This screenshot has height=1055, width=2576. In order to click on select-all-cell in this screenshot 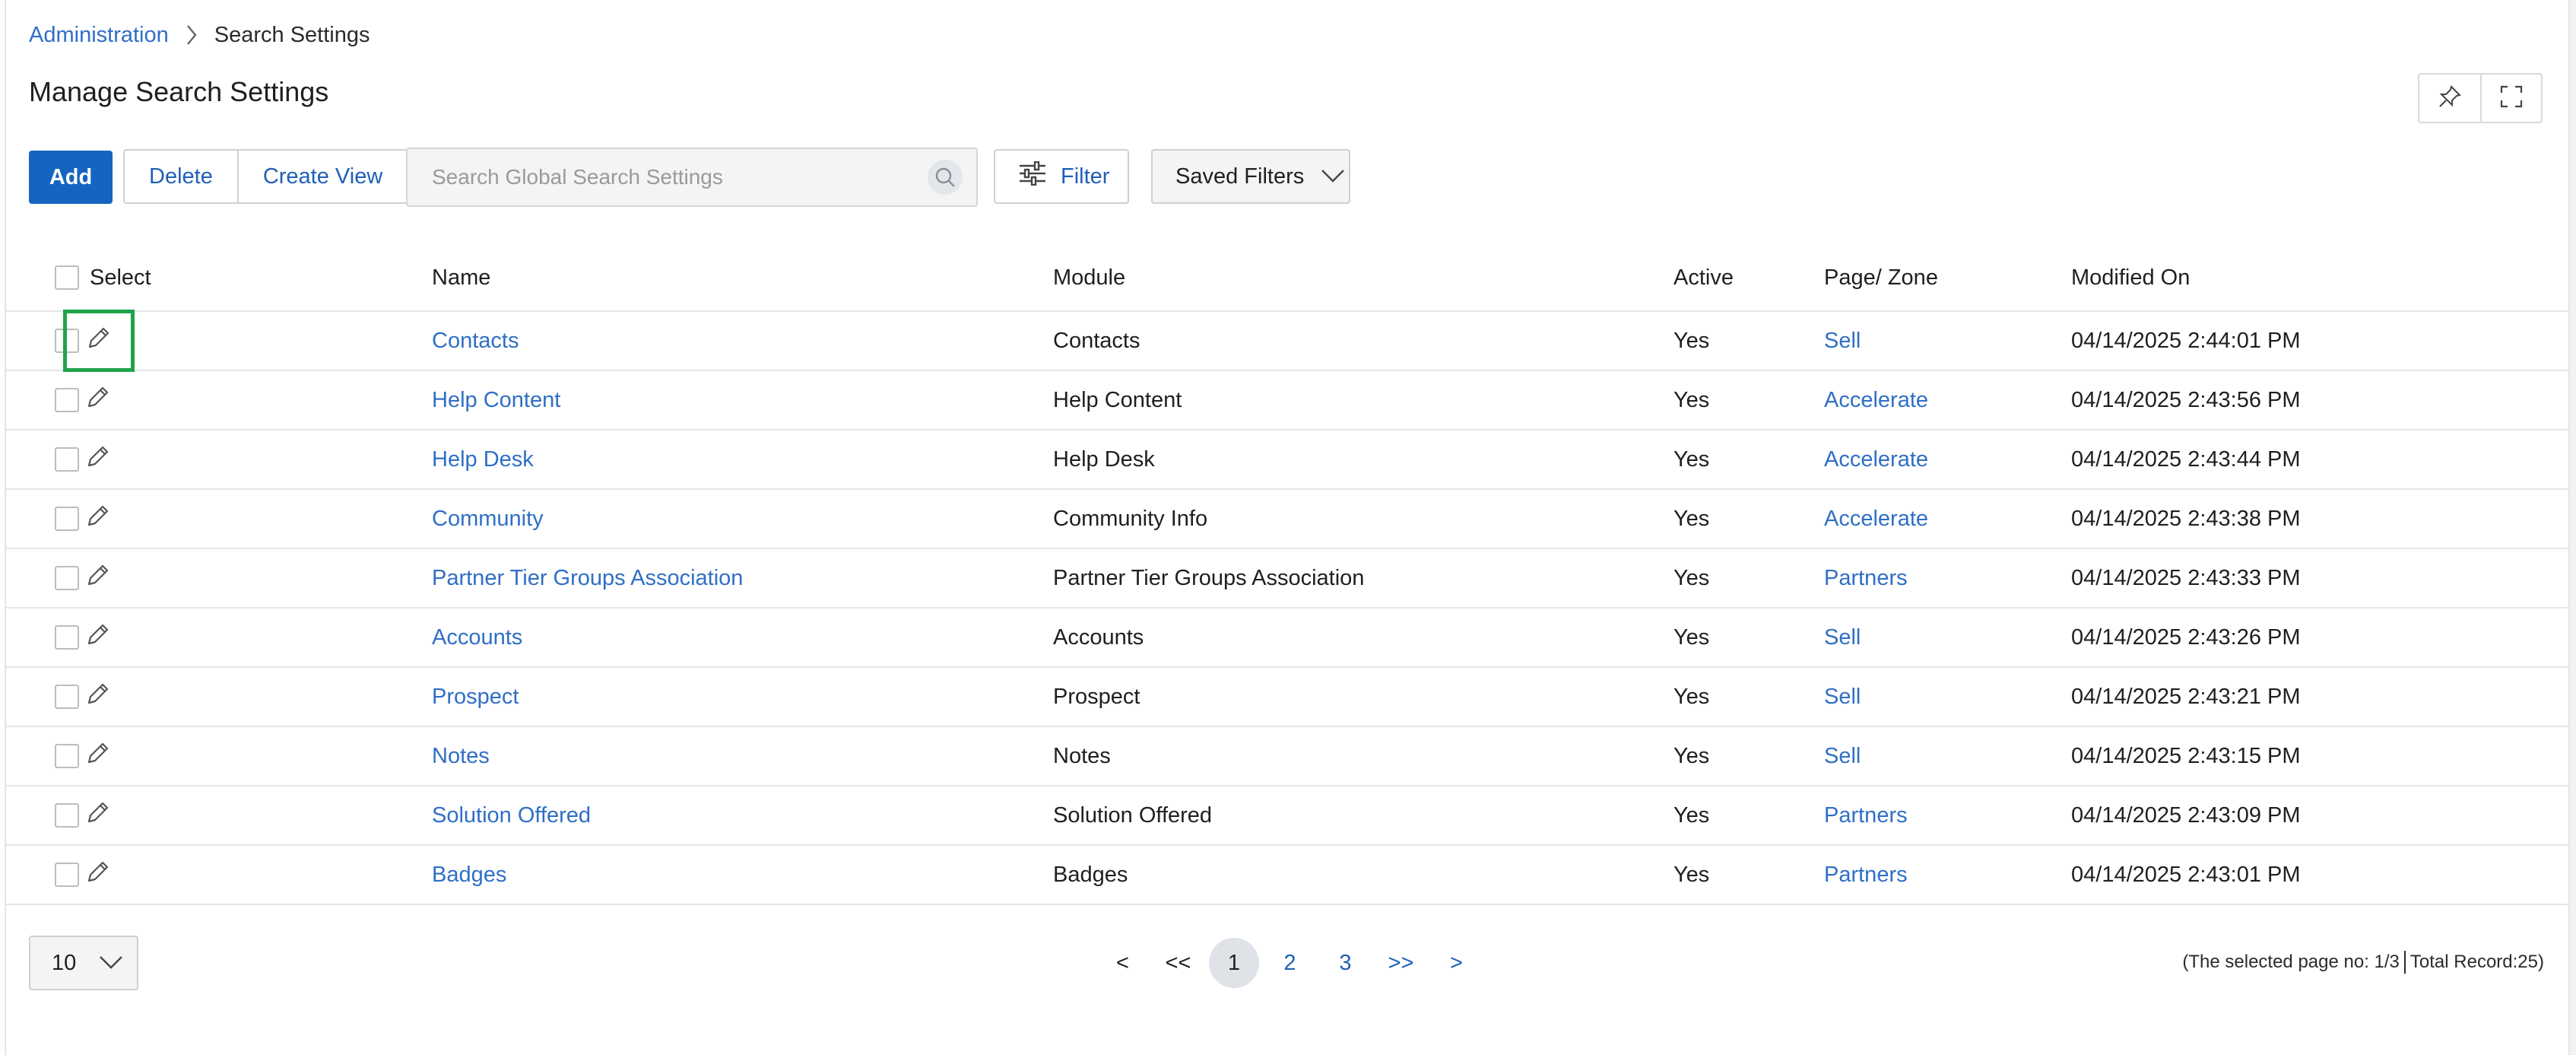, I will do `click(67, 277)`.